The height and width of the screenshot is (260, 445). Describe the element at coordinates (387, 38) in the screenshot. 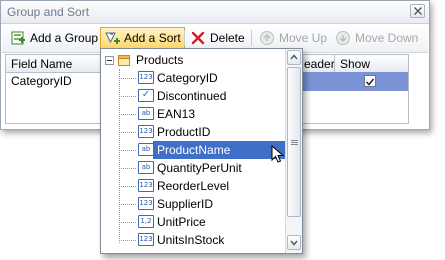

I see `move-down-label: Move Down` at that location.